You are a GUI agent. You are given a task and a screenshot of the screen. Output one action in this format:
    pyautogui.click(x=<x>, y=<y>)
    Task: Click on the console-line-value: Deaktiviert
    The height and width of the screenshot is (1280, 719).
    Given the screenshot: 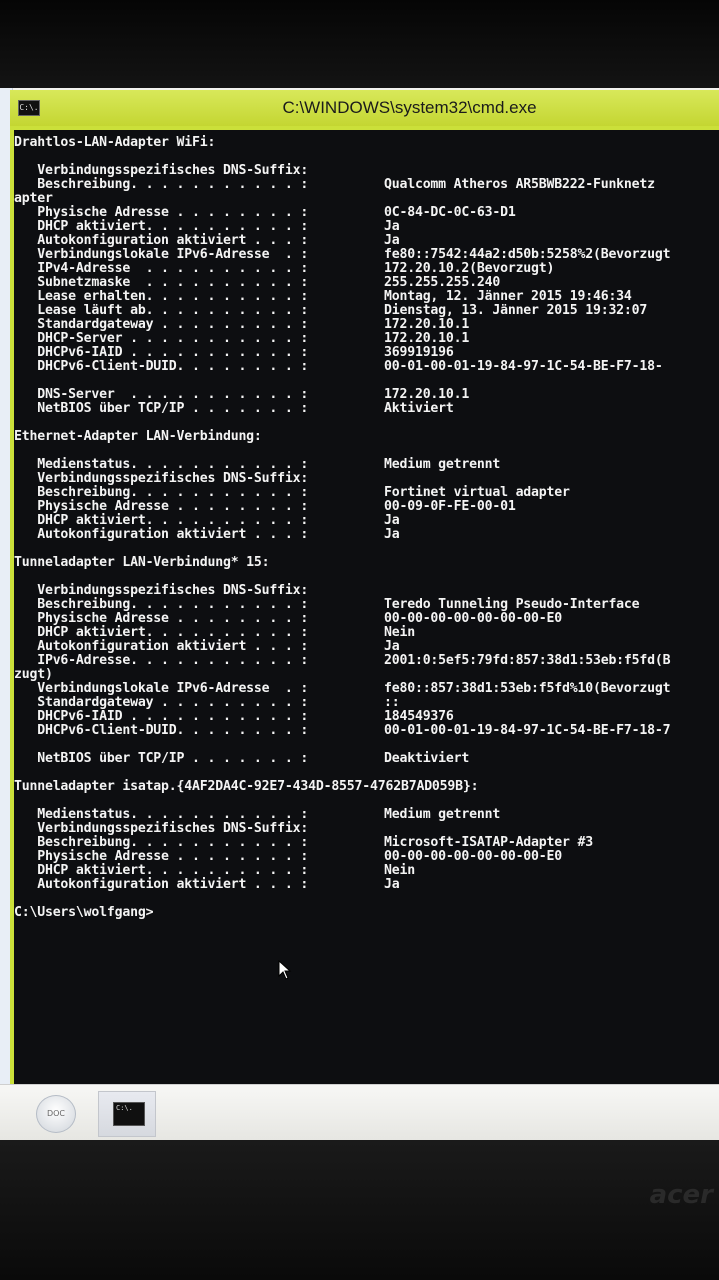 What is the action you would take?
    pyautogui.click(x=427, y=758)
    